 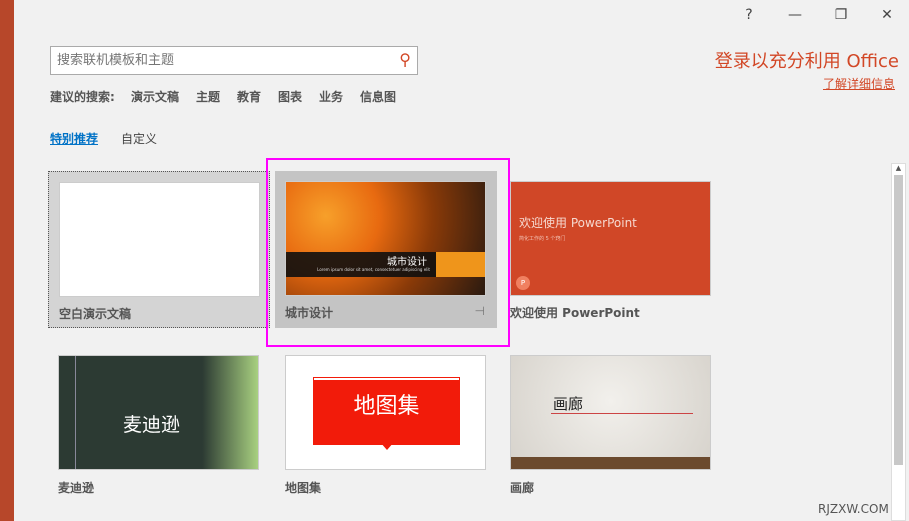 What do you see at coordinates (152, 425) in the screenshot?
I see `thumb-title: 麦迪逊` at bounding box center [152, 425].